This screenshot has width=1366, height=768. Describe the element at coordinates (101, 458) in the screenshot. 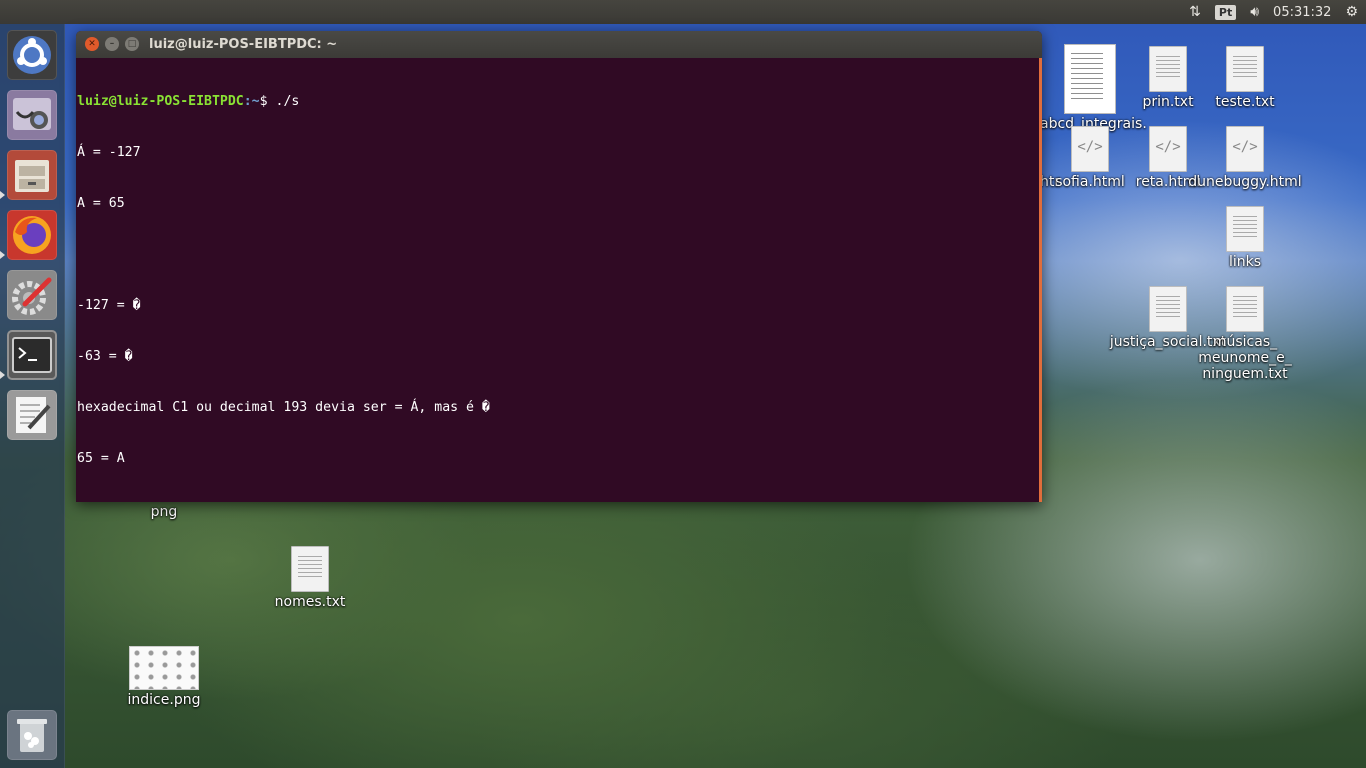

I see `terminal-output-line: 65 = A` at that location.